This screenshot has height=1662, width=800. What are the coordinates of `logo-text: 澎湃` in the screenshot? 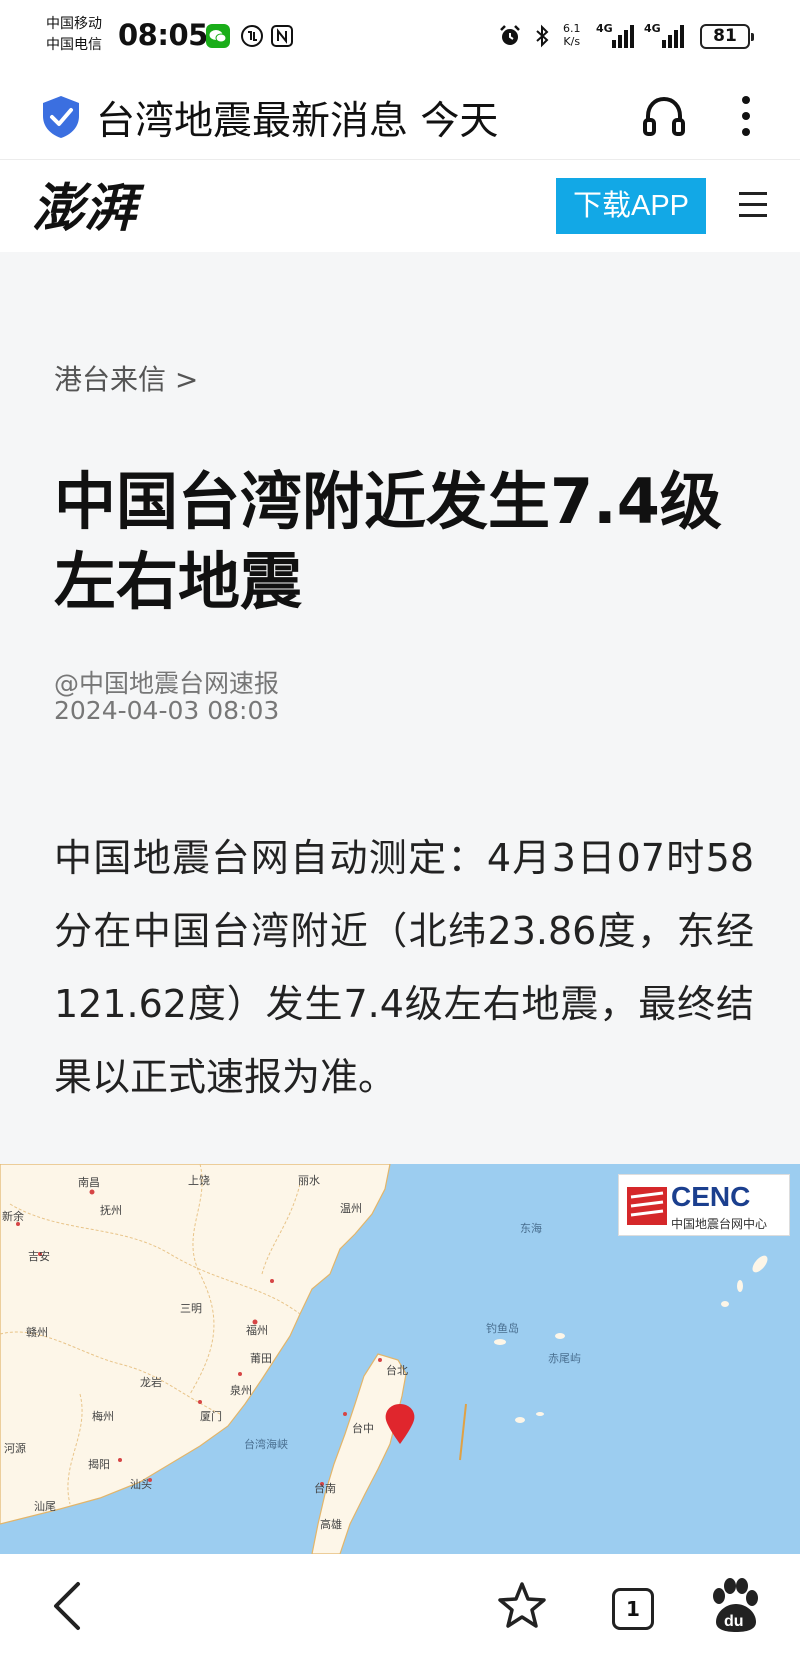 It's located at (88, 208).